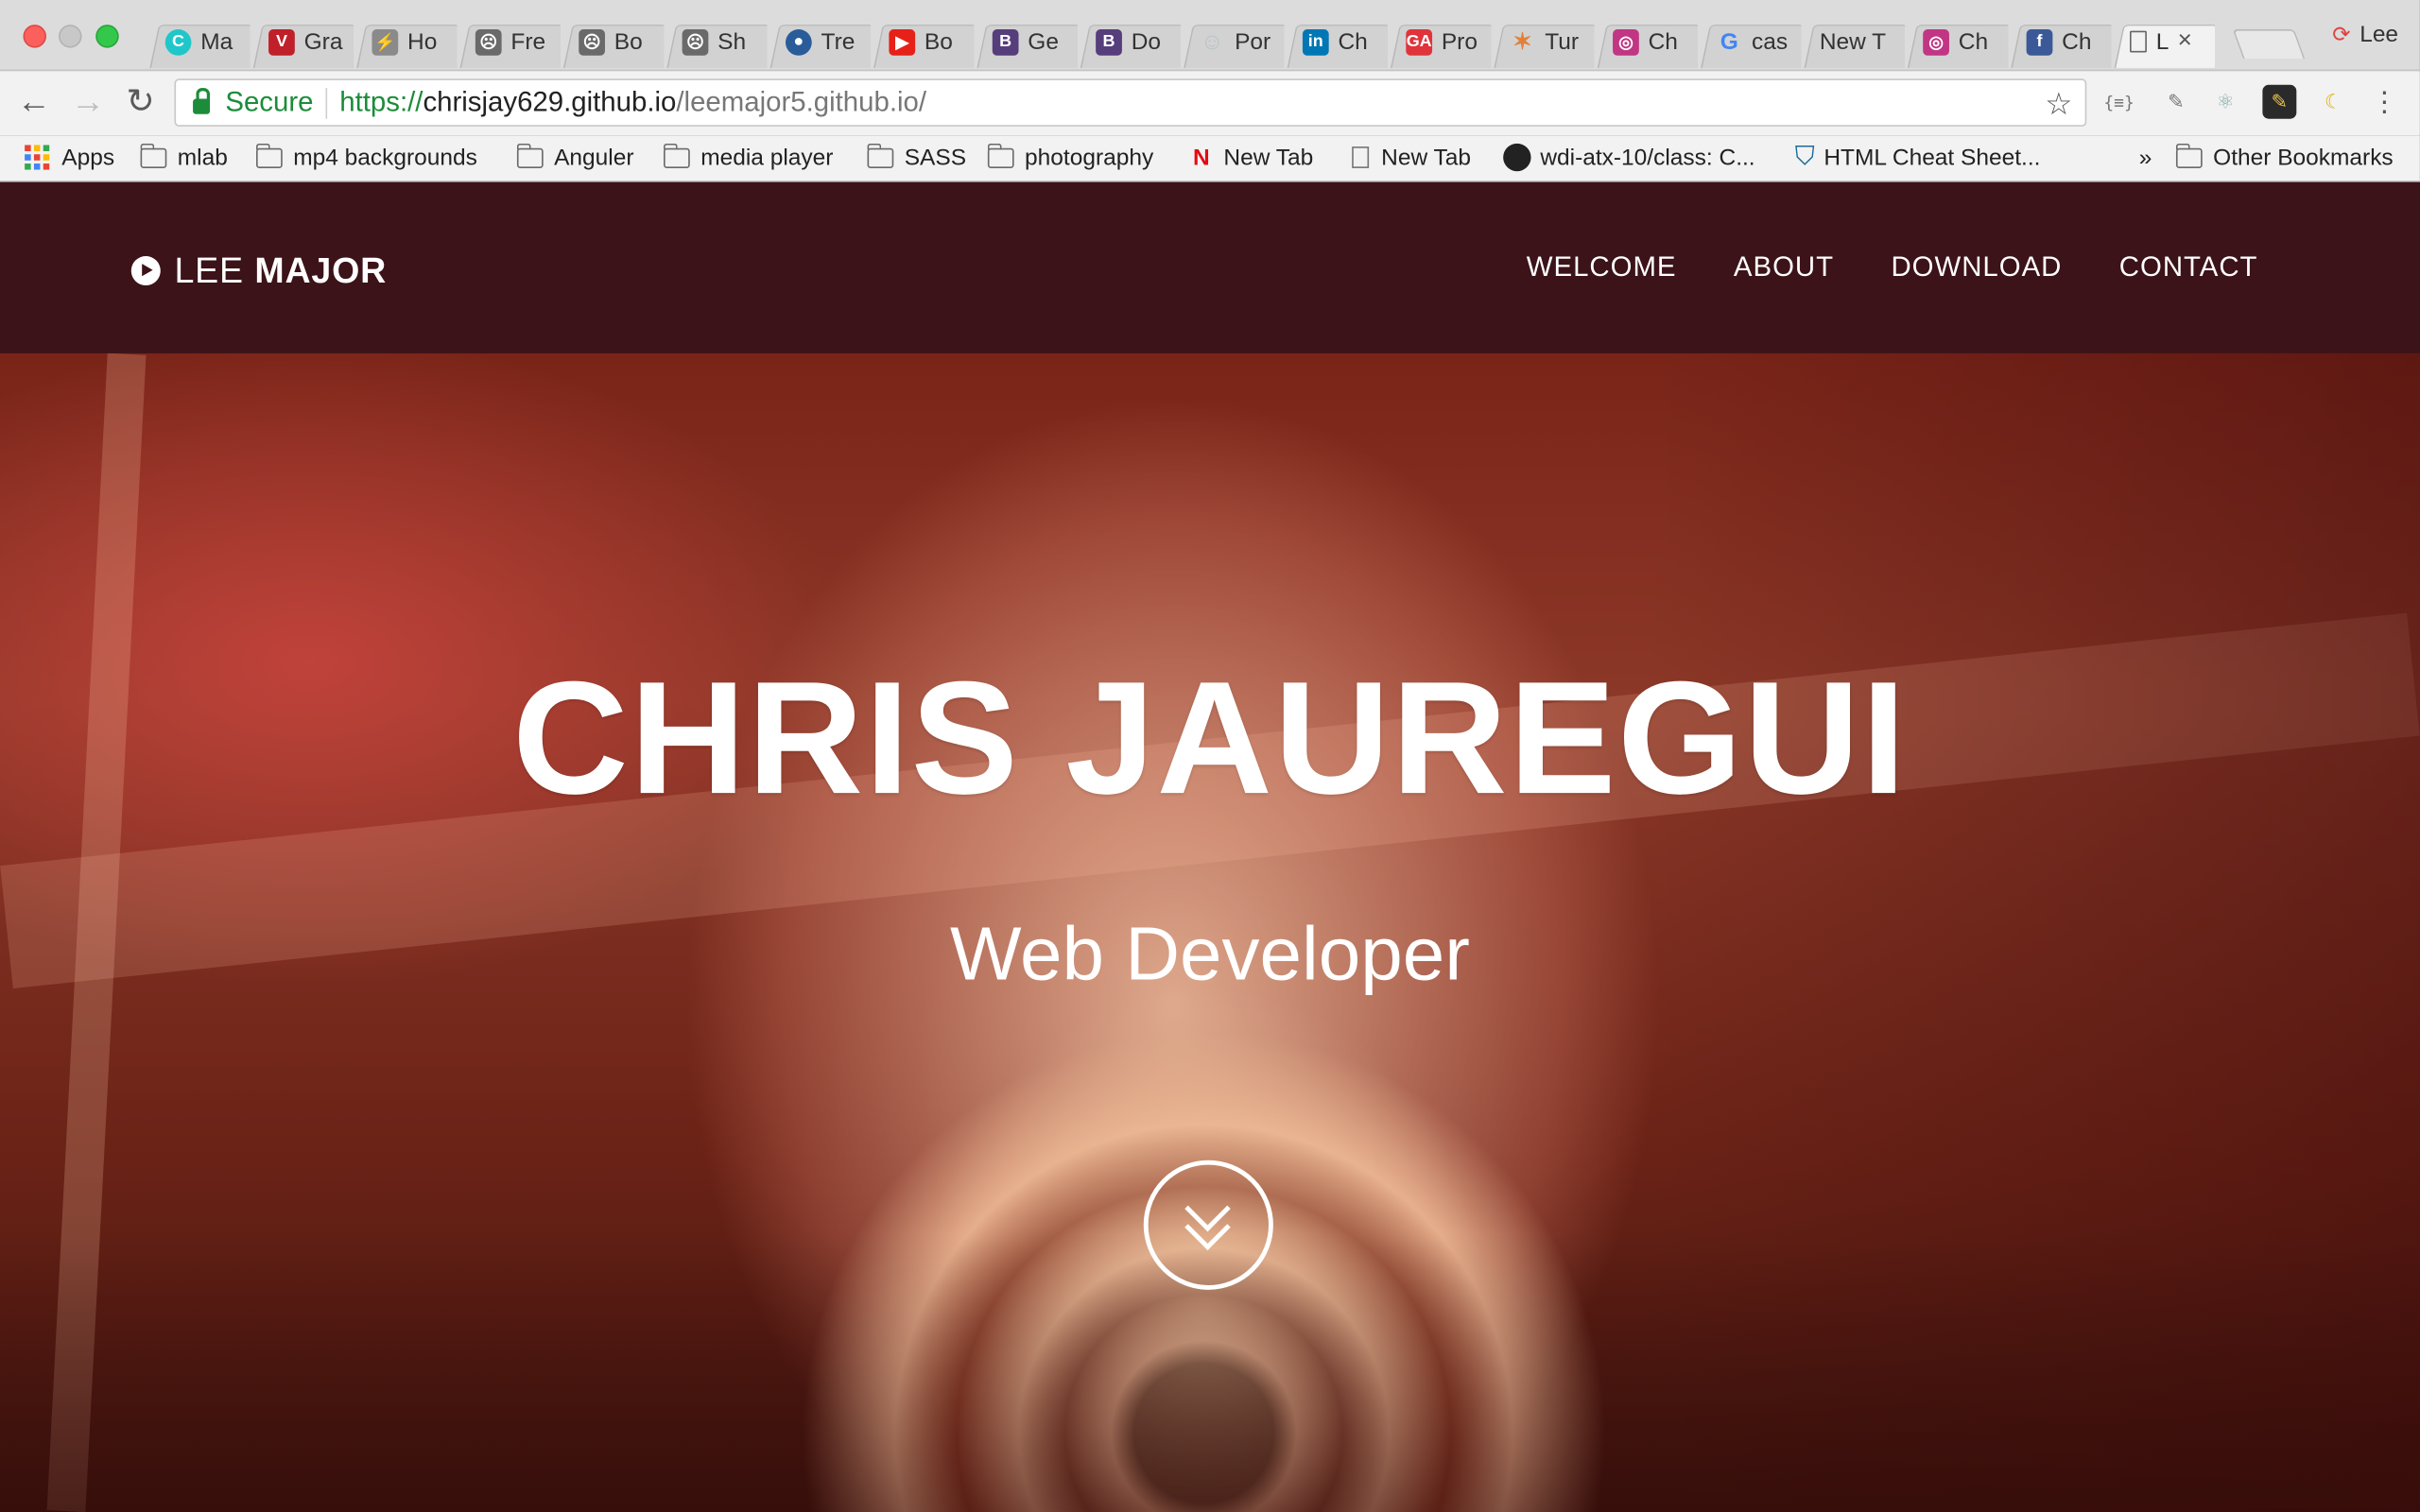  What do you see at coordinates (323, 41) in the screenshot?
I see `tab-title: Gra` at bounding box center [323, 41].